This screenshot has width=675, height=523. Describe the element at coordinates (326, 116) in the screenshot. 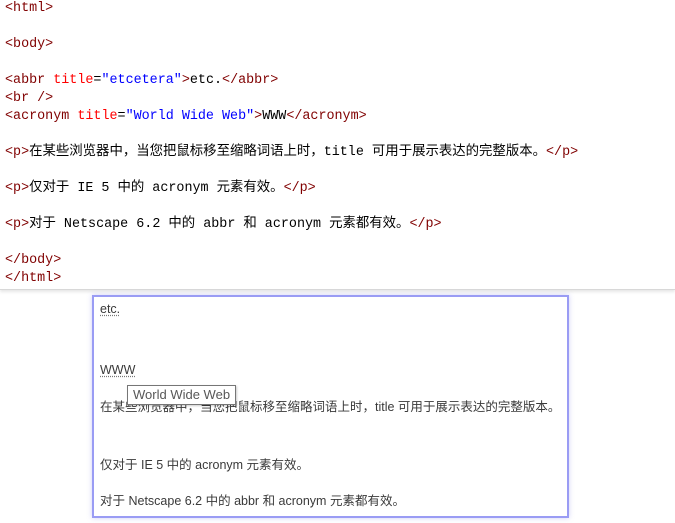

I see `code-token-tag: </acronym>` at that location.